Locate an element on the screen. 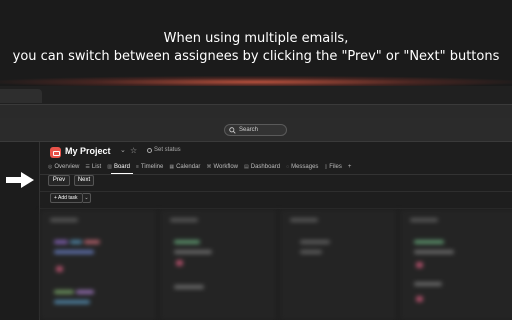 Image resolution: width=512 pixels, height=320 pixels. board-divider is located at coordinates (276, 208).